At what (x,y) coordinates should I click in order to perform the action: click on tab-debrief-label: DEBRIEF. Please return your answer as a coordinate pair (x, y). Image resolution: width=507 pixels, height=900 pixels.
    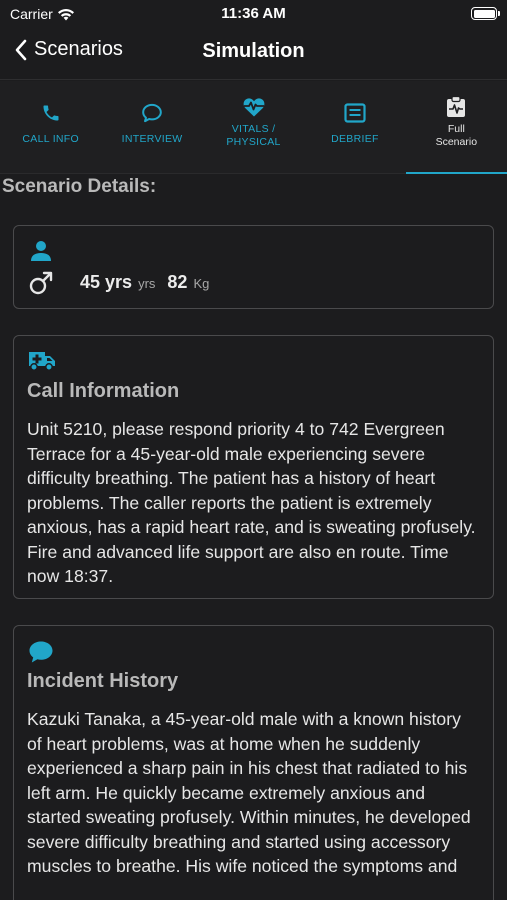
    Looking at the image, I should click on (355, 139).